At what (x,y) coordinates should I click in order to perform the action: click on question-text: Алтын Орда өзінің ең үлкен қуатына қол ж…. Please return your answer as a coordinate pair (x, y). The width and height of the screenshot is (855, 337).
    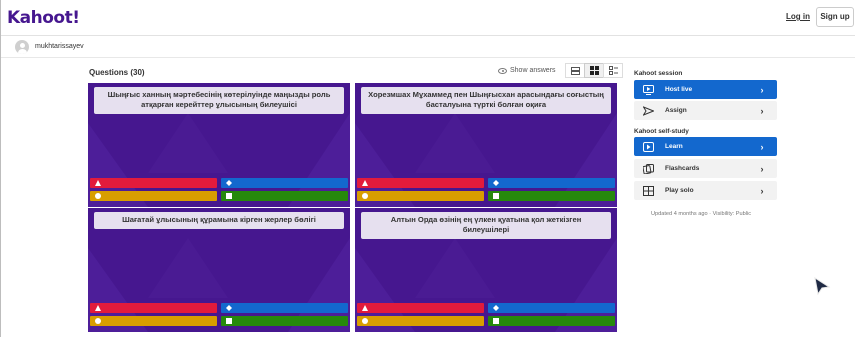
    Looking at the image, I should click on (486, 225).